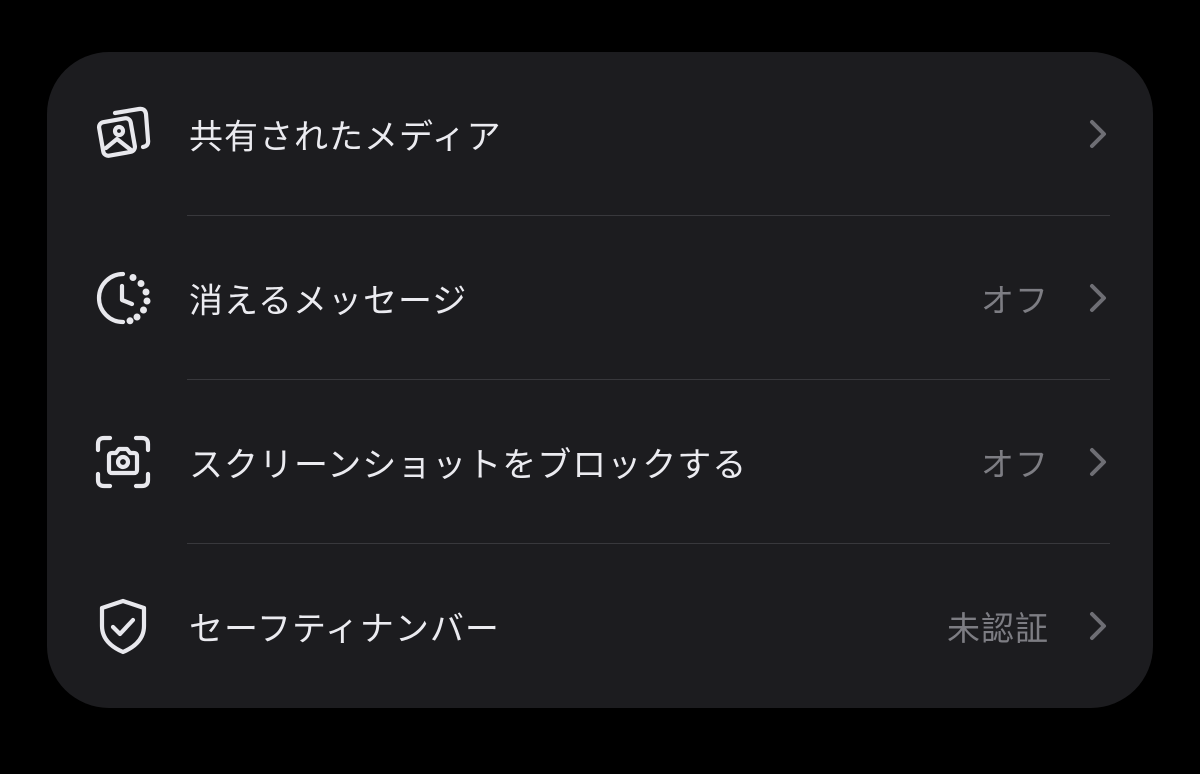 Image resolution: width=1200 pixels, height=774 pixels. I want to click on shield-check-icon, so click(123, 626).